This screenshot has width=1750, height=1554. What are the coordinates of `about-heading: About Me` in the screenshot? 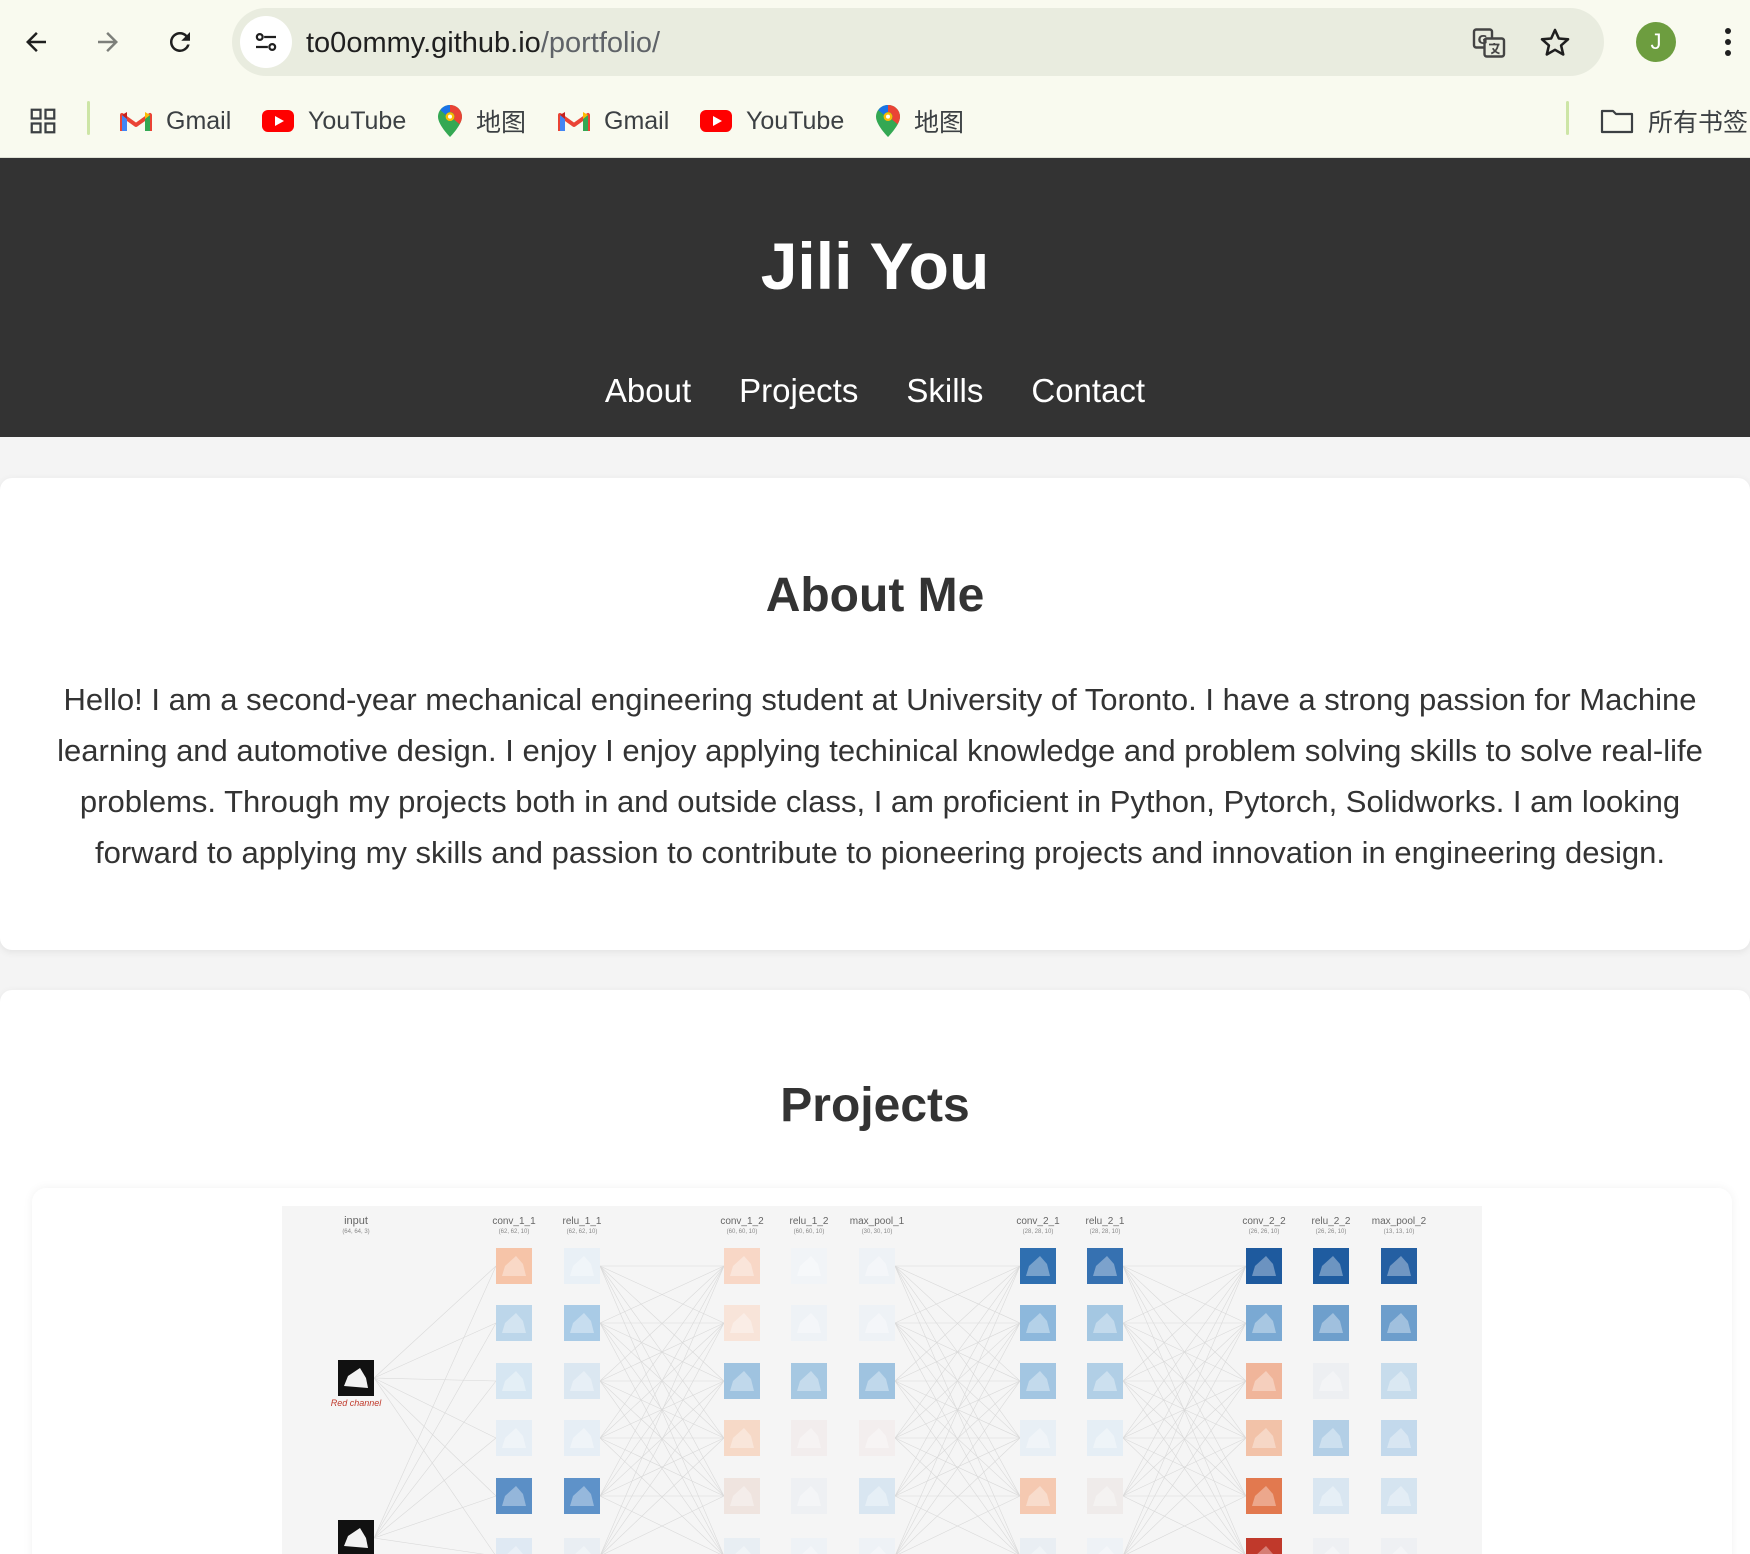 It's located at (875, 595).